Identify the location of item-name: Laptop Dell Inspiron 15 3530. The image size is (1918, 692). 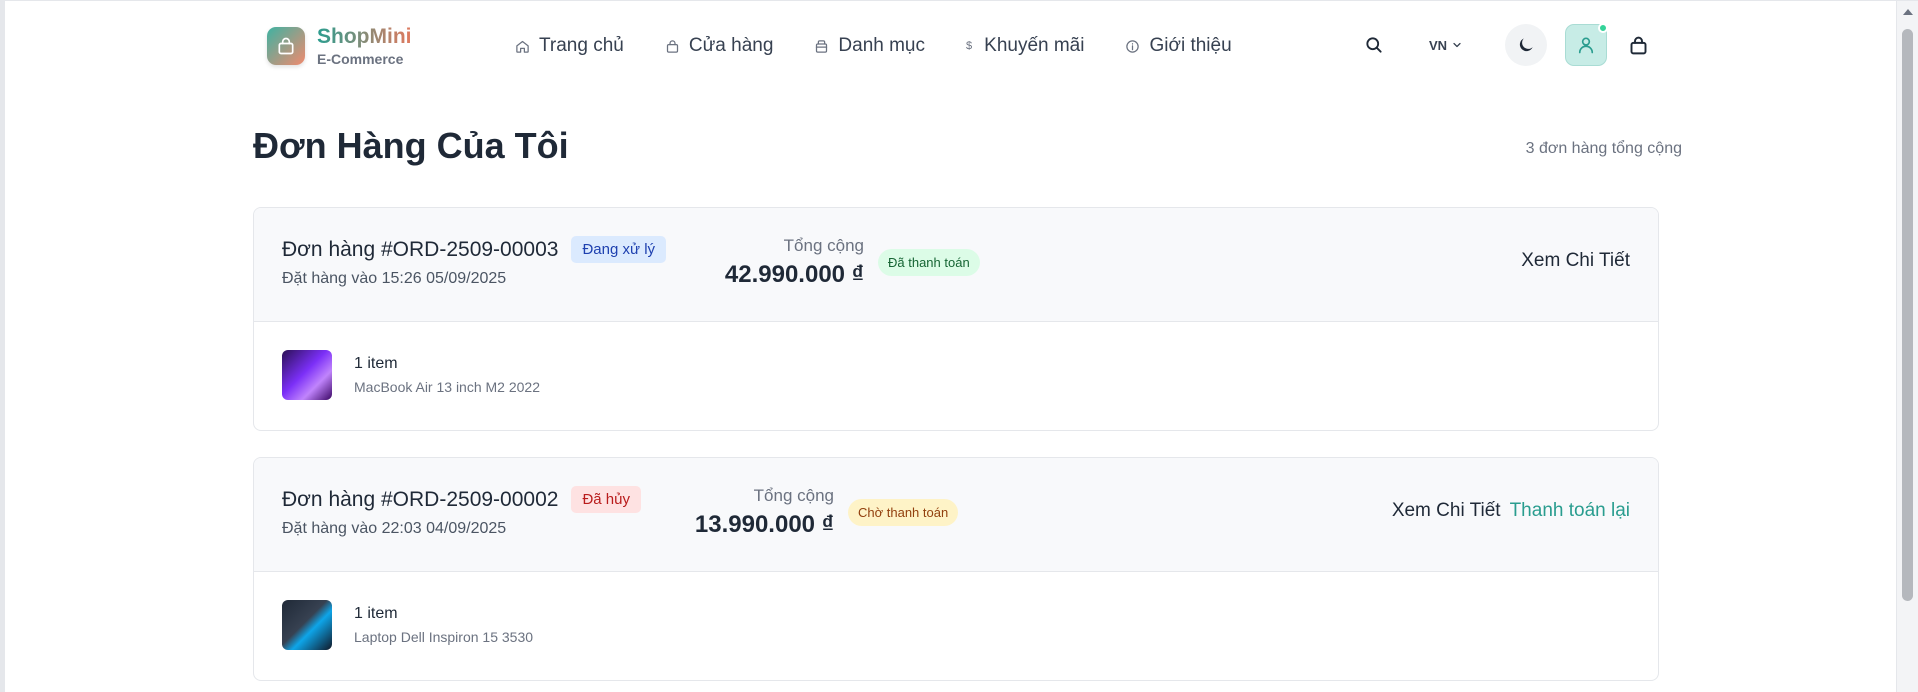
(444, 637).